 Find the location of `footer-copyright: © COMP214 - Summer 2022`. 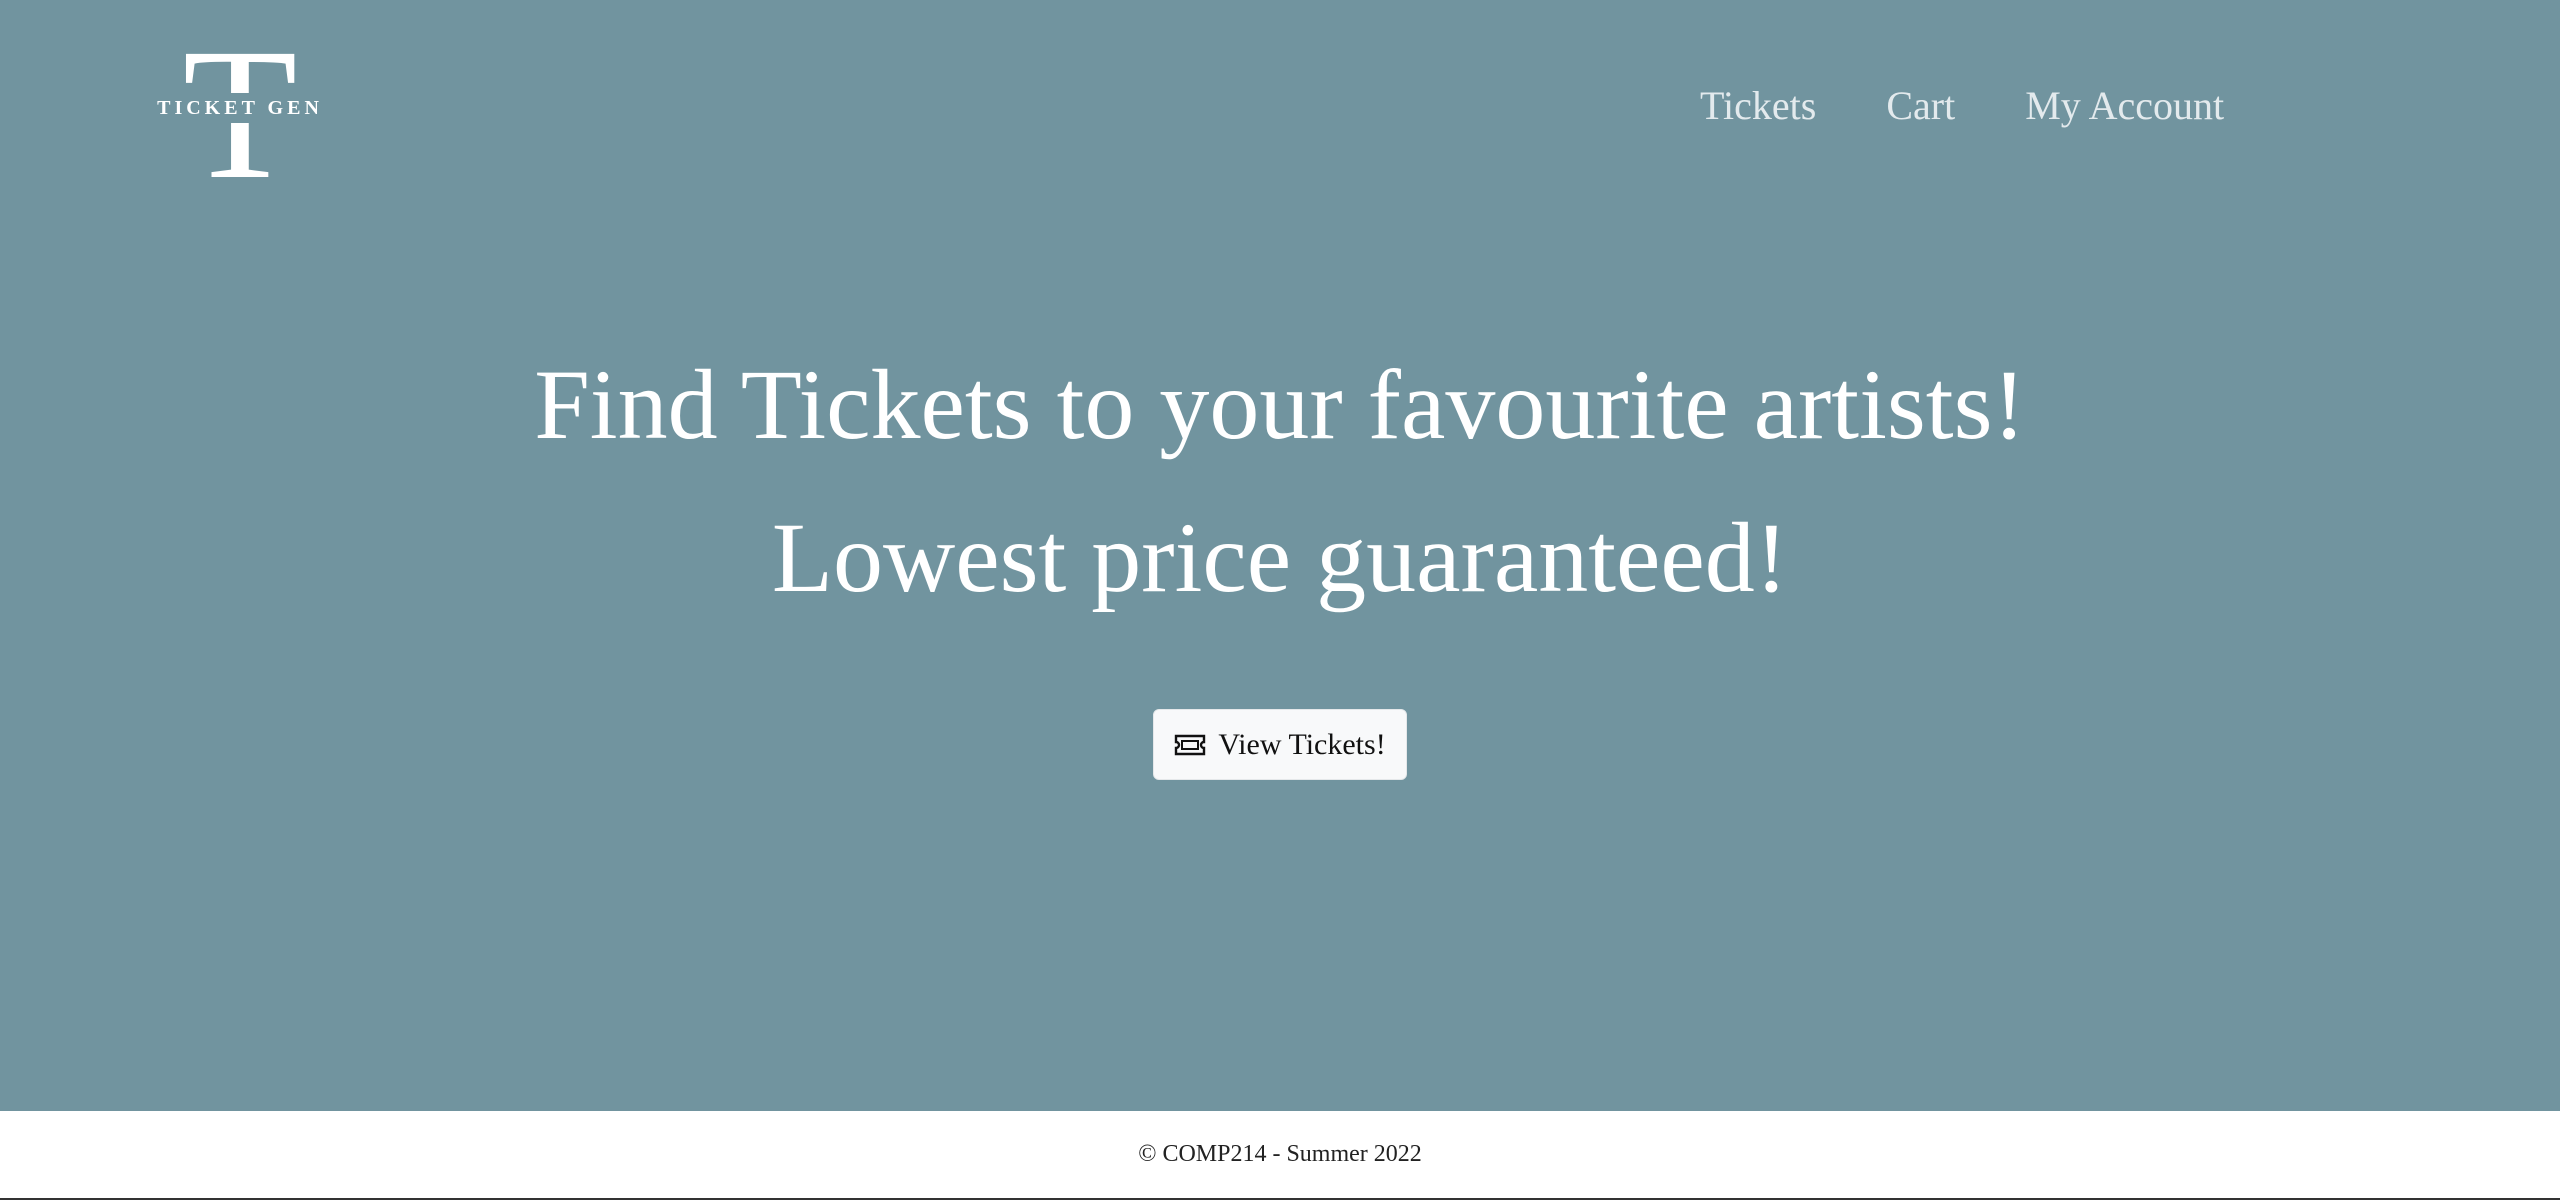

footer-copyright: © COMP214 - Summer 2022 is located at coordinates (1280, 1154).